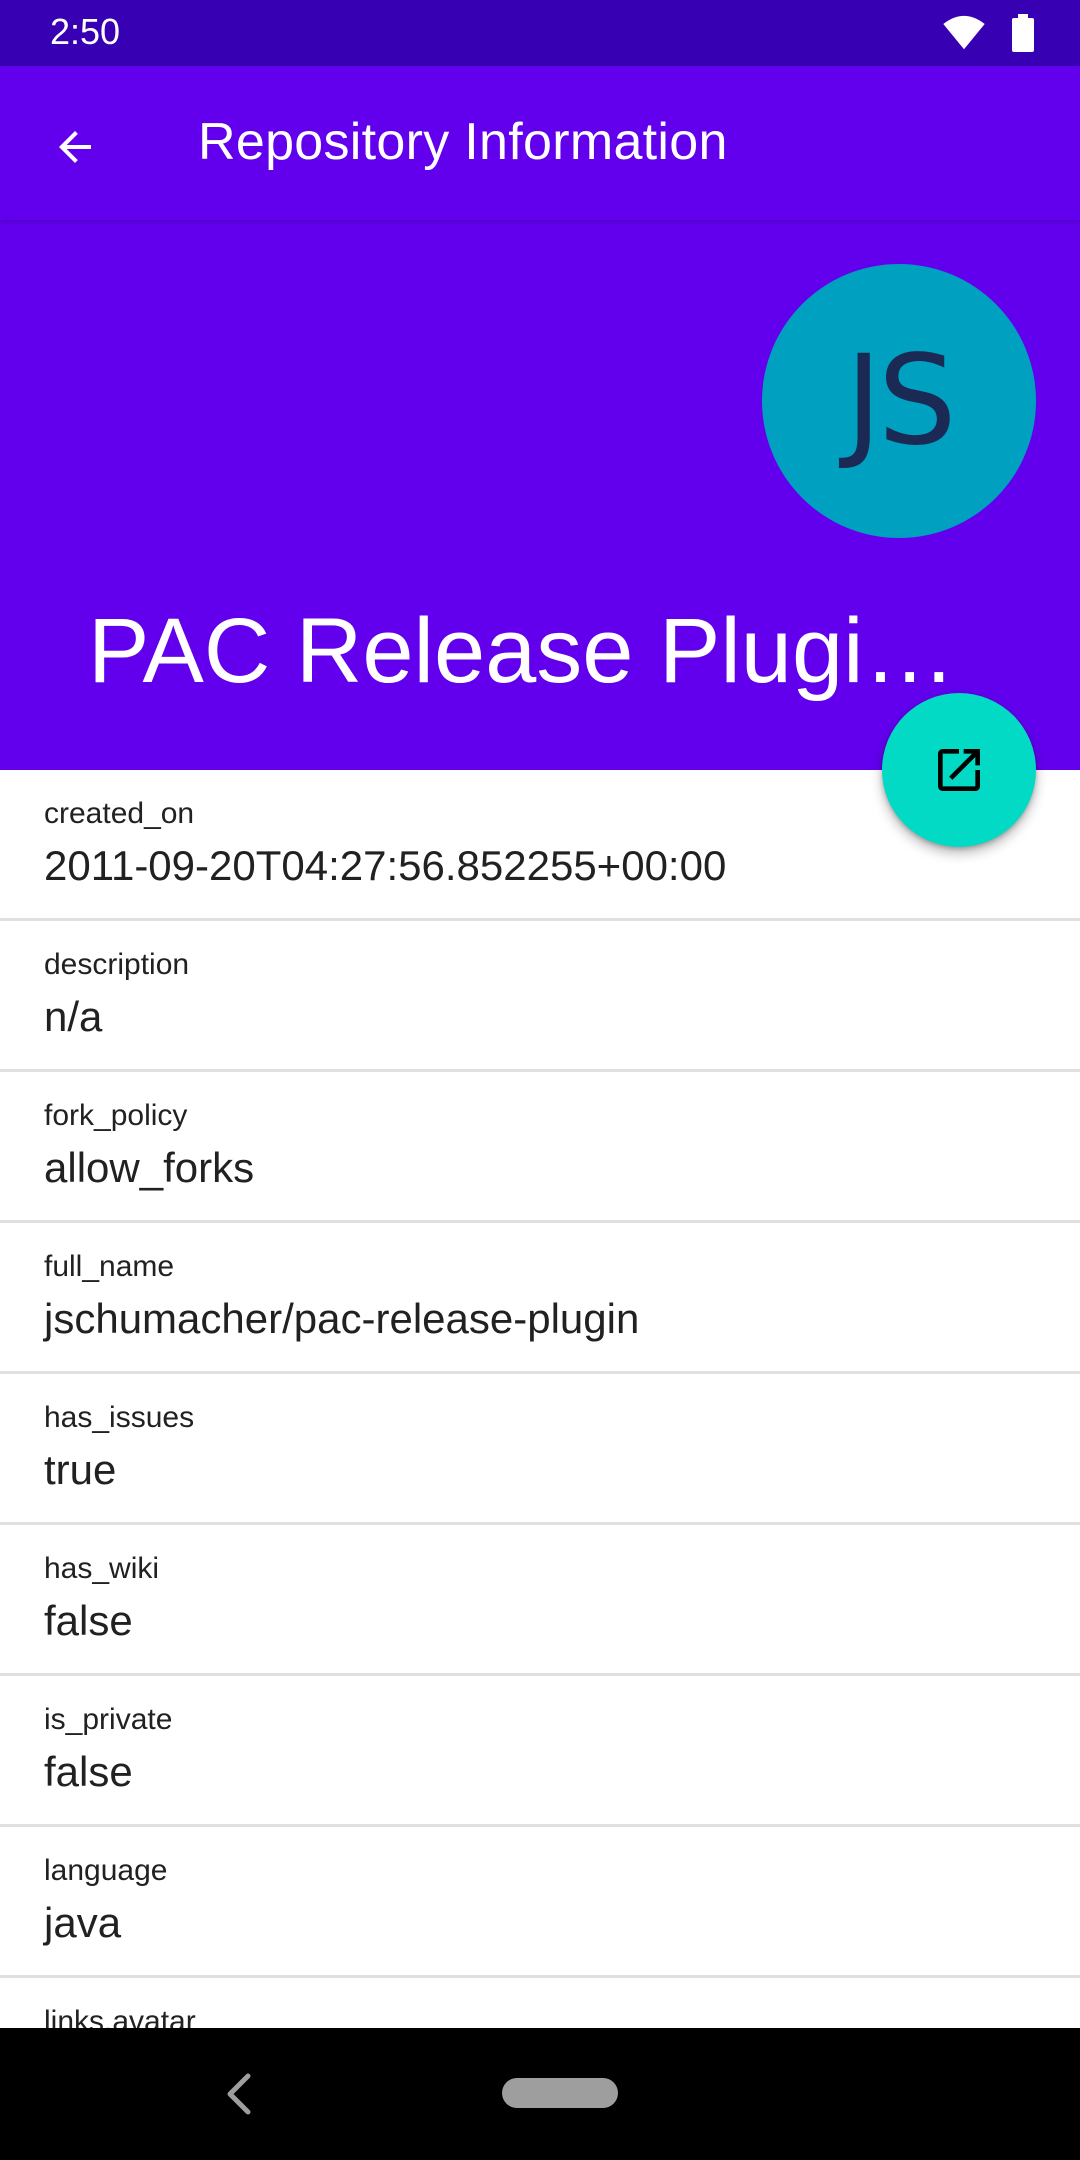 Image resolution: width=1080 pixels, height=2160 pixels. I want to click on item-label: full_name, so click(109, 1266).